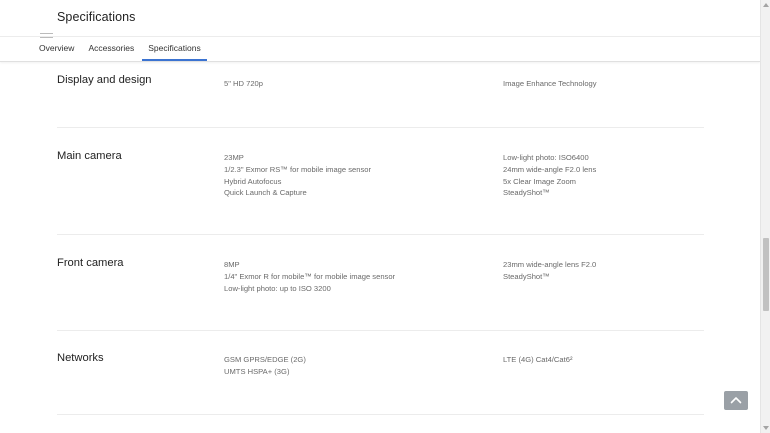  Describe the element at coordinates (550, 169) in the screenshot. I see `spec-value: 24mm wide-angle F2.0 lens` at that location.